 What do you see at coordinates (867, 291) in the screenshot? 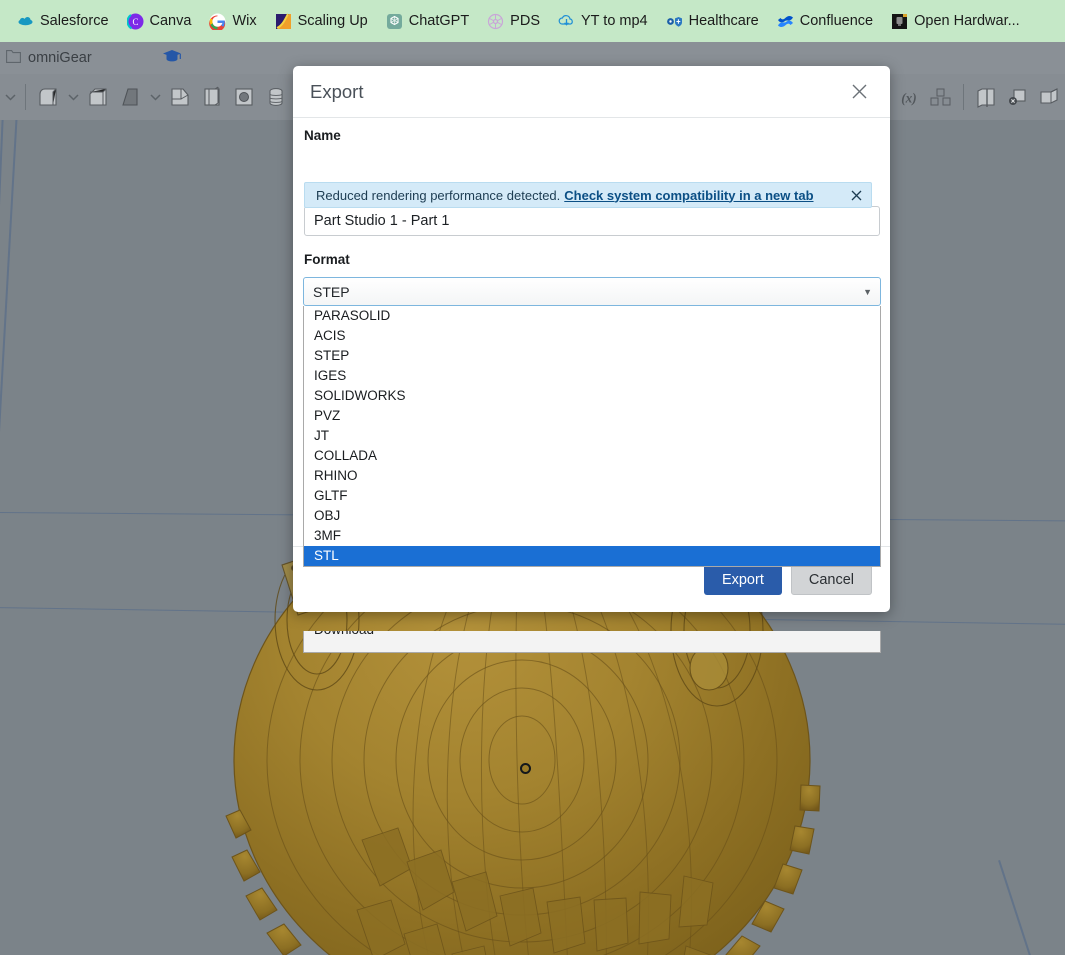
I see `chevron-down-icon: ▼` at bounding box center [867, 291].